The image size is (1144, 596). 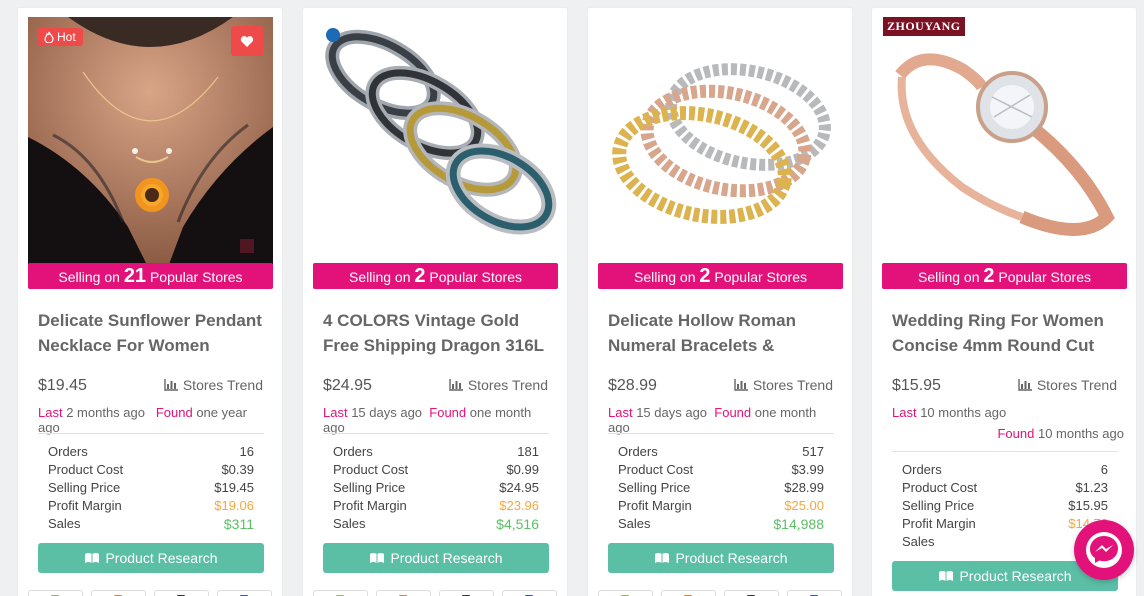 I want to click on stat-margin: Profit Margin $23.96, so click(x=436, y=506).